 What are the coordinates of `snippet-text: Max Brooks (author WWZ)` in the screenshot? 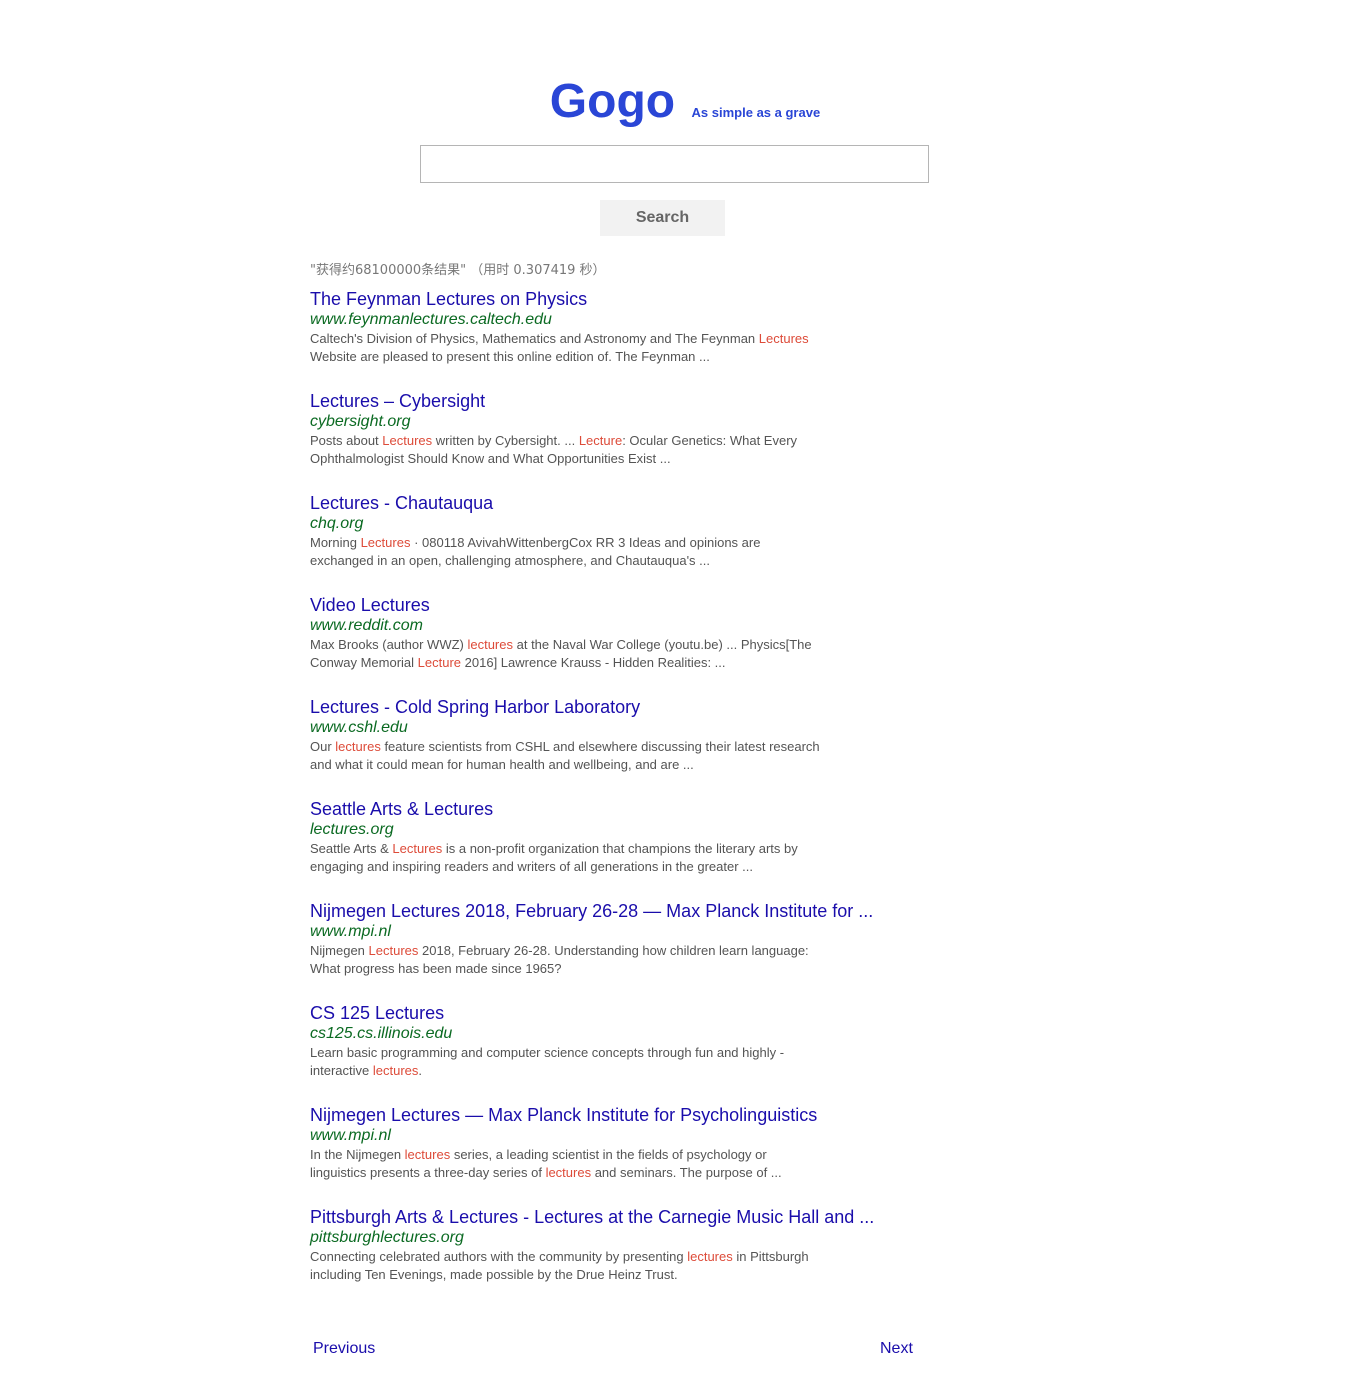 It's located at (389, 644).